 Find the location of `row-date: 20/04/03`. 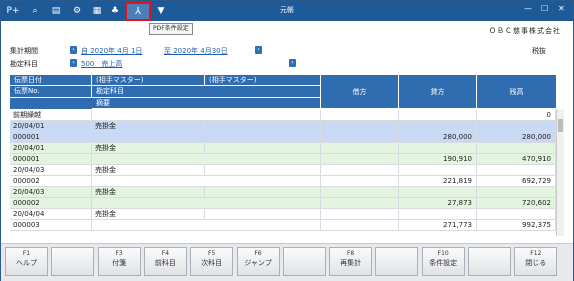

row-date: 20/04/03 is located at coordinates (51, 170).